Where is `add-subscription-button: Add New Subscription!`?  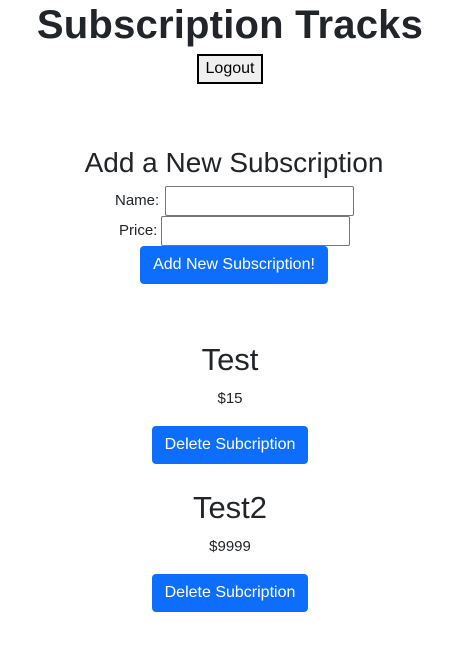
add-subscription-button: Add New Subscription! is located at coordinates (234, 265).